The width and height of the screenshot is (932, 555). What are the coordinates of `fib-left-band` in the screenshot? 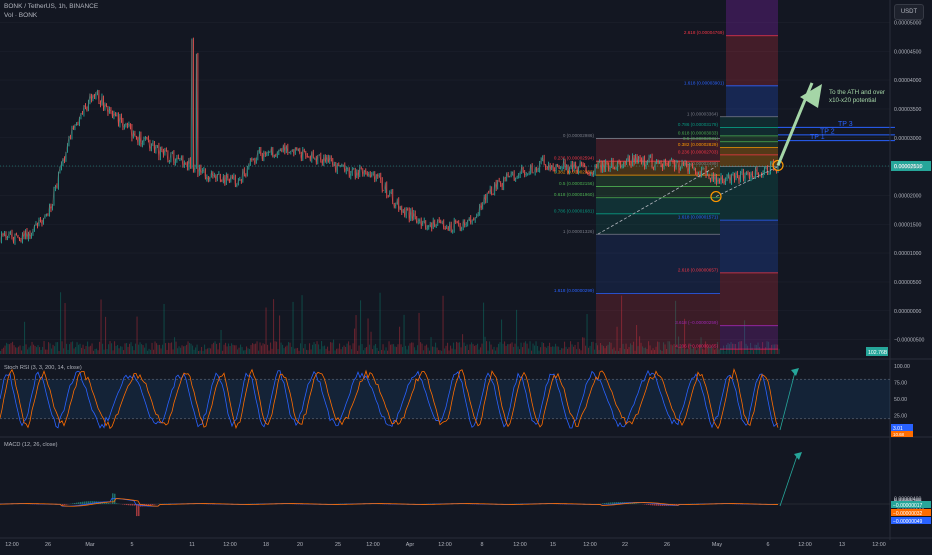 It's located at (658, 263).